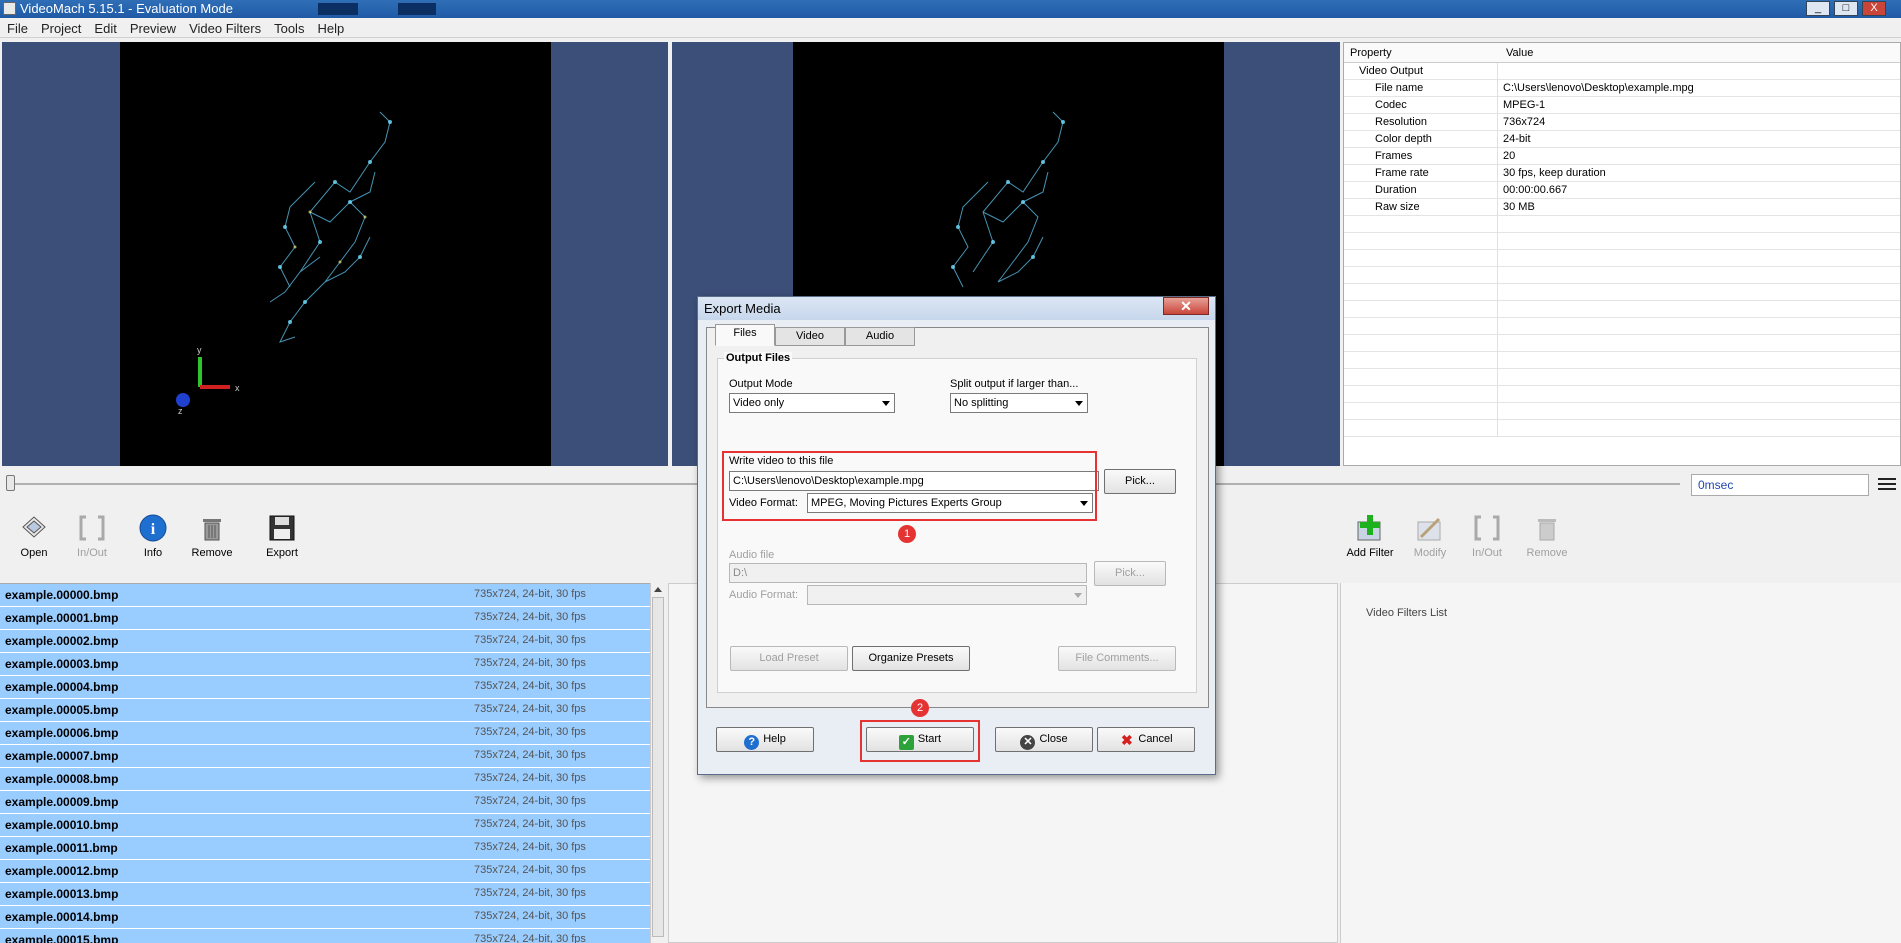 The image size is (1901, 943). What do you see at coordinates (812, 403) in the screenshot?
I see `output-mode-select: Video only` at bounding box center [812, 403].